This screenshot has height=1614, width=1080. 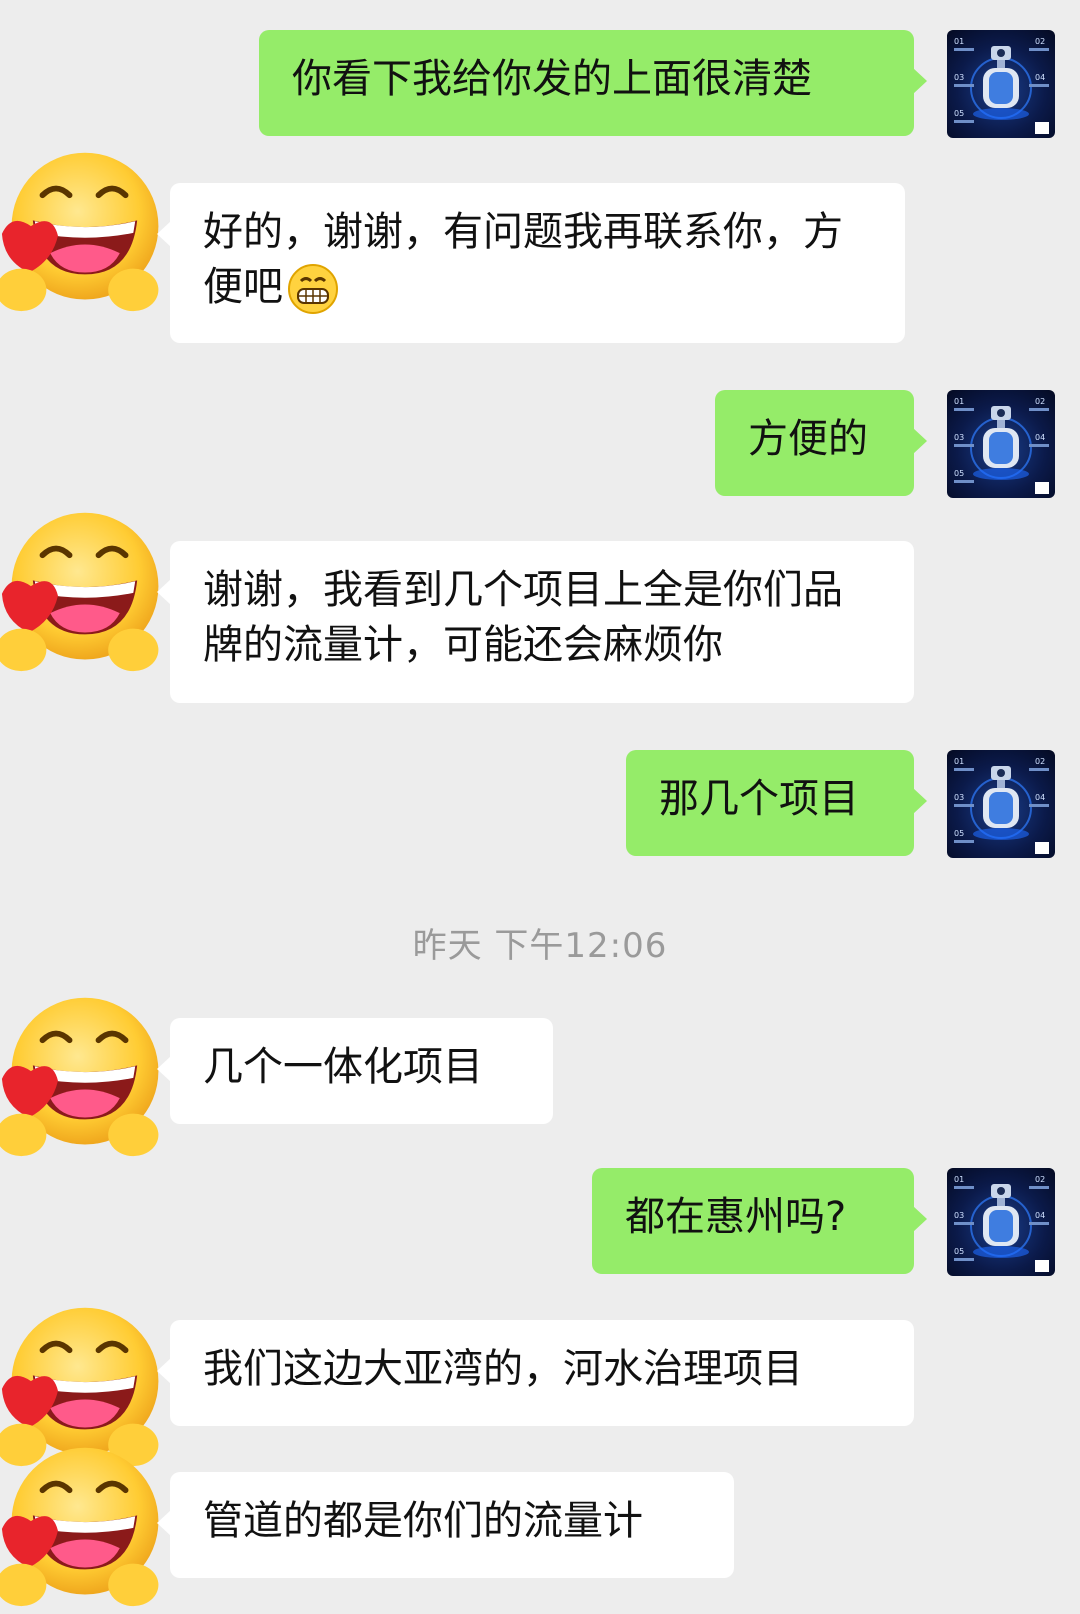 I want to click on message-bubble-sent: 方便的, so click(x=821, y=443).